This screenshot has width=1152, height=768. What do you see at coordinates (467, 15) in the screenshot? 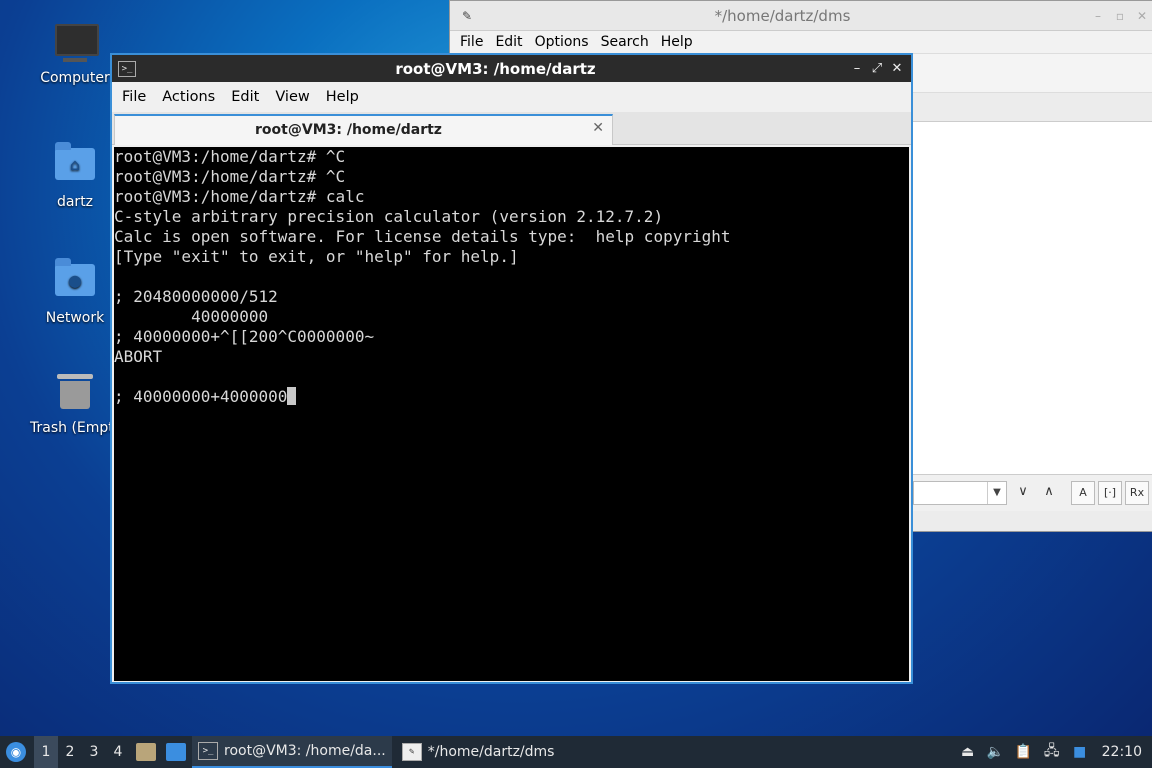
I see `editor-app-icon: ✎` at bounding box center [467, 15].